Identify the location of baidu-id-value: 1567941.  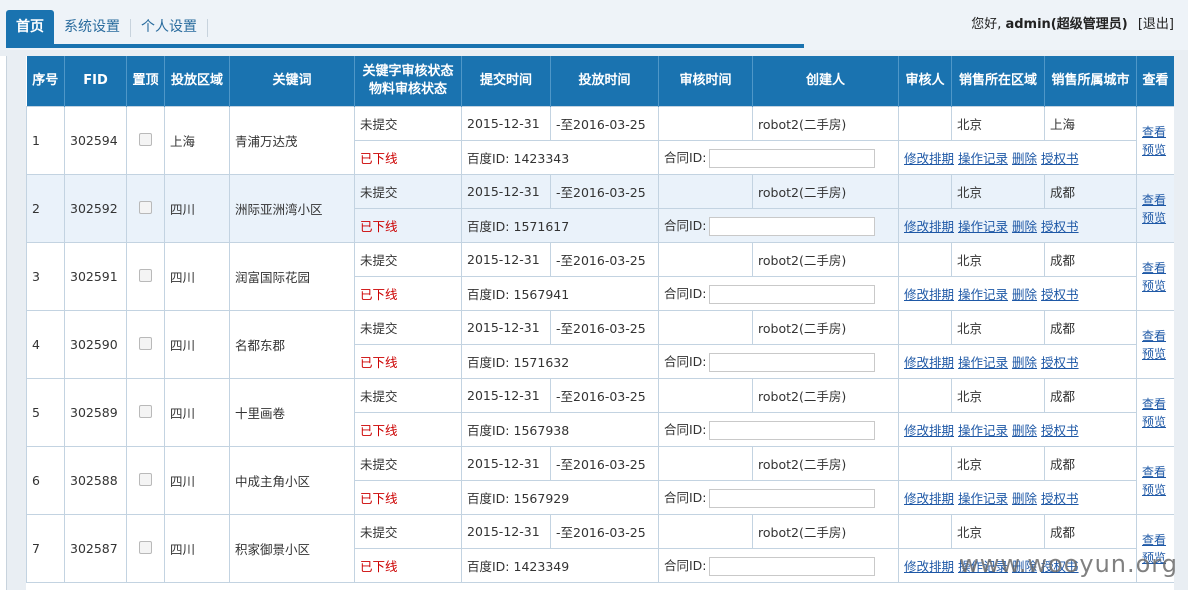
(541, 294).